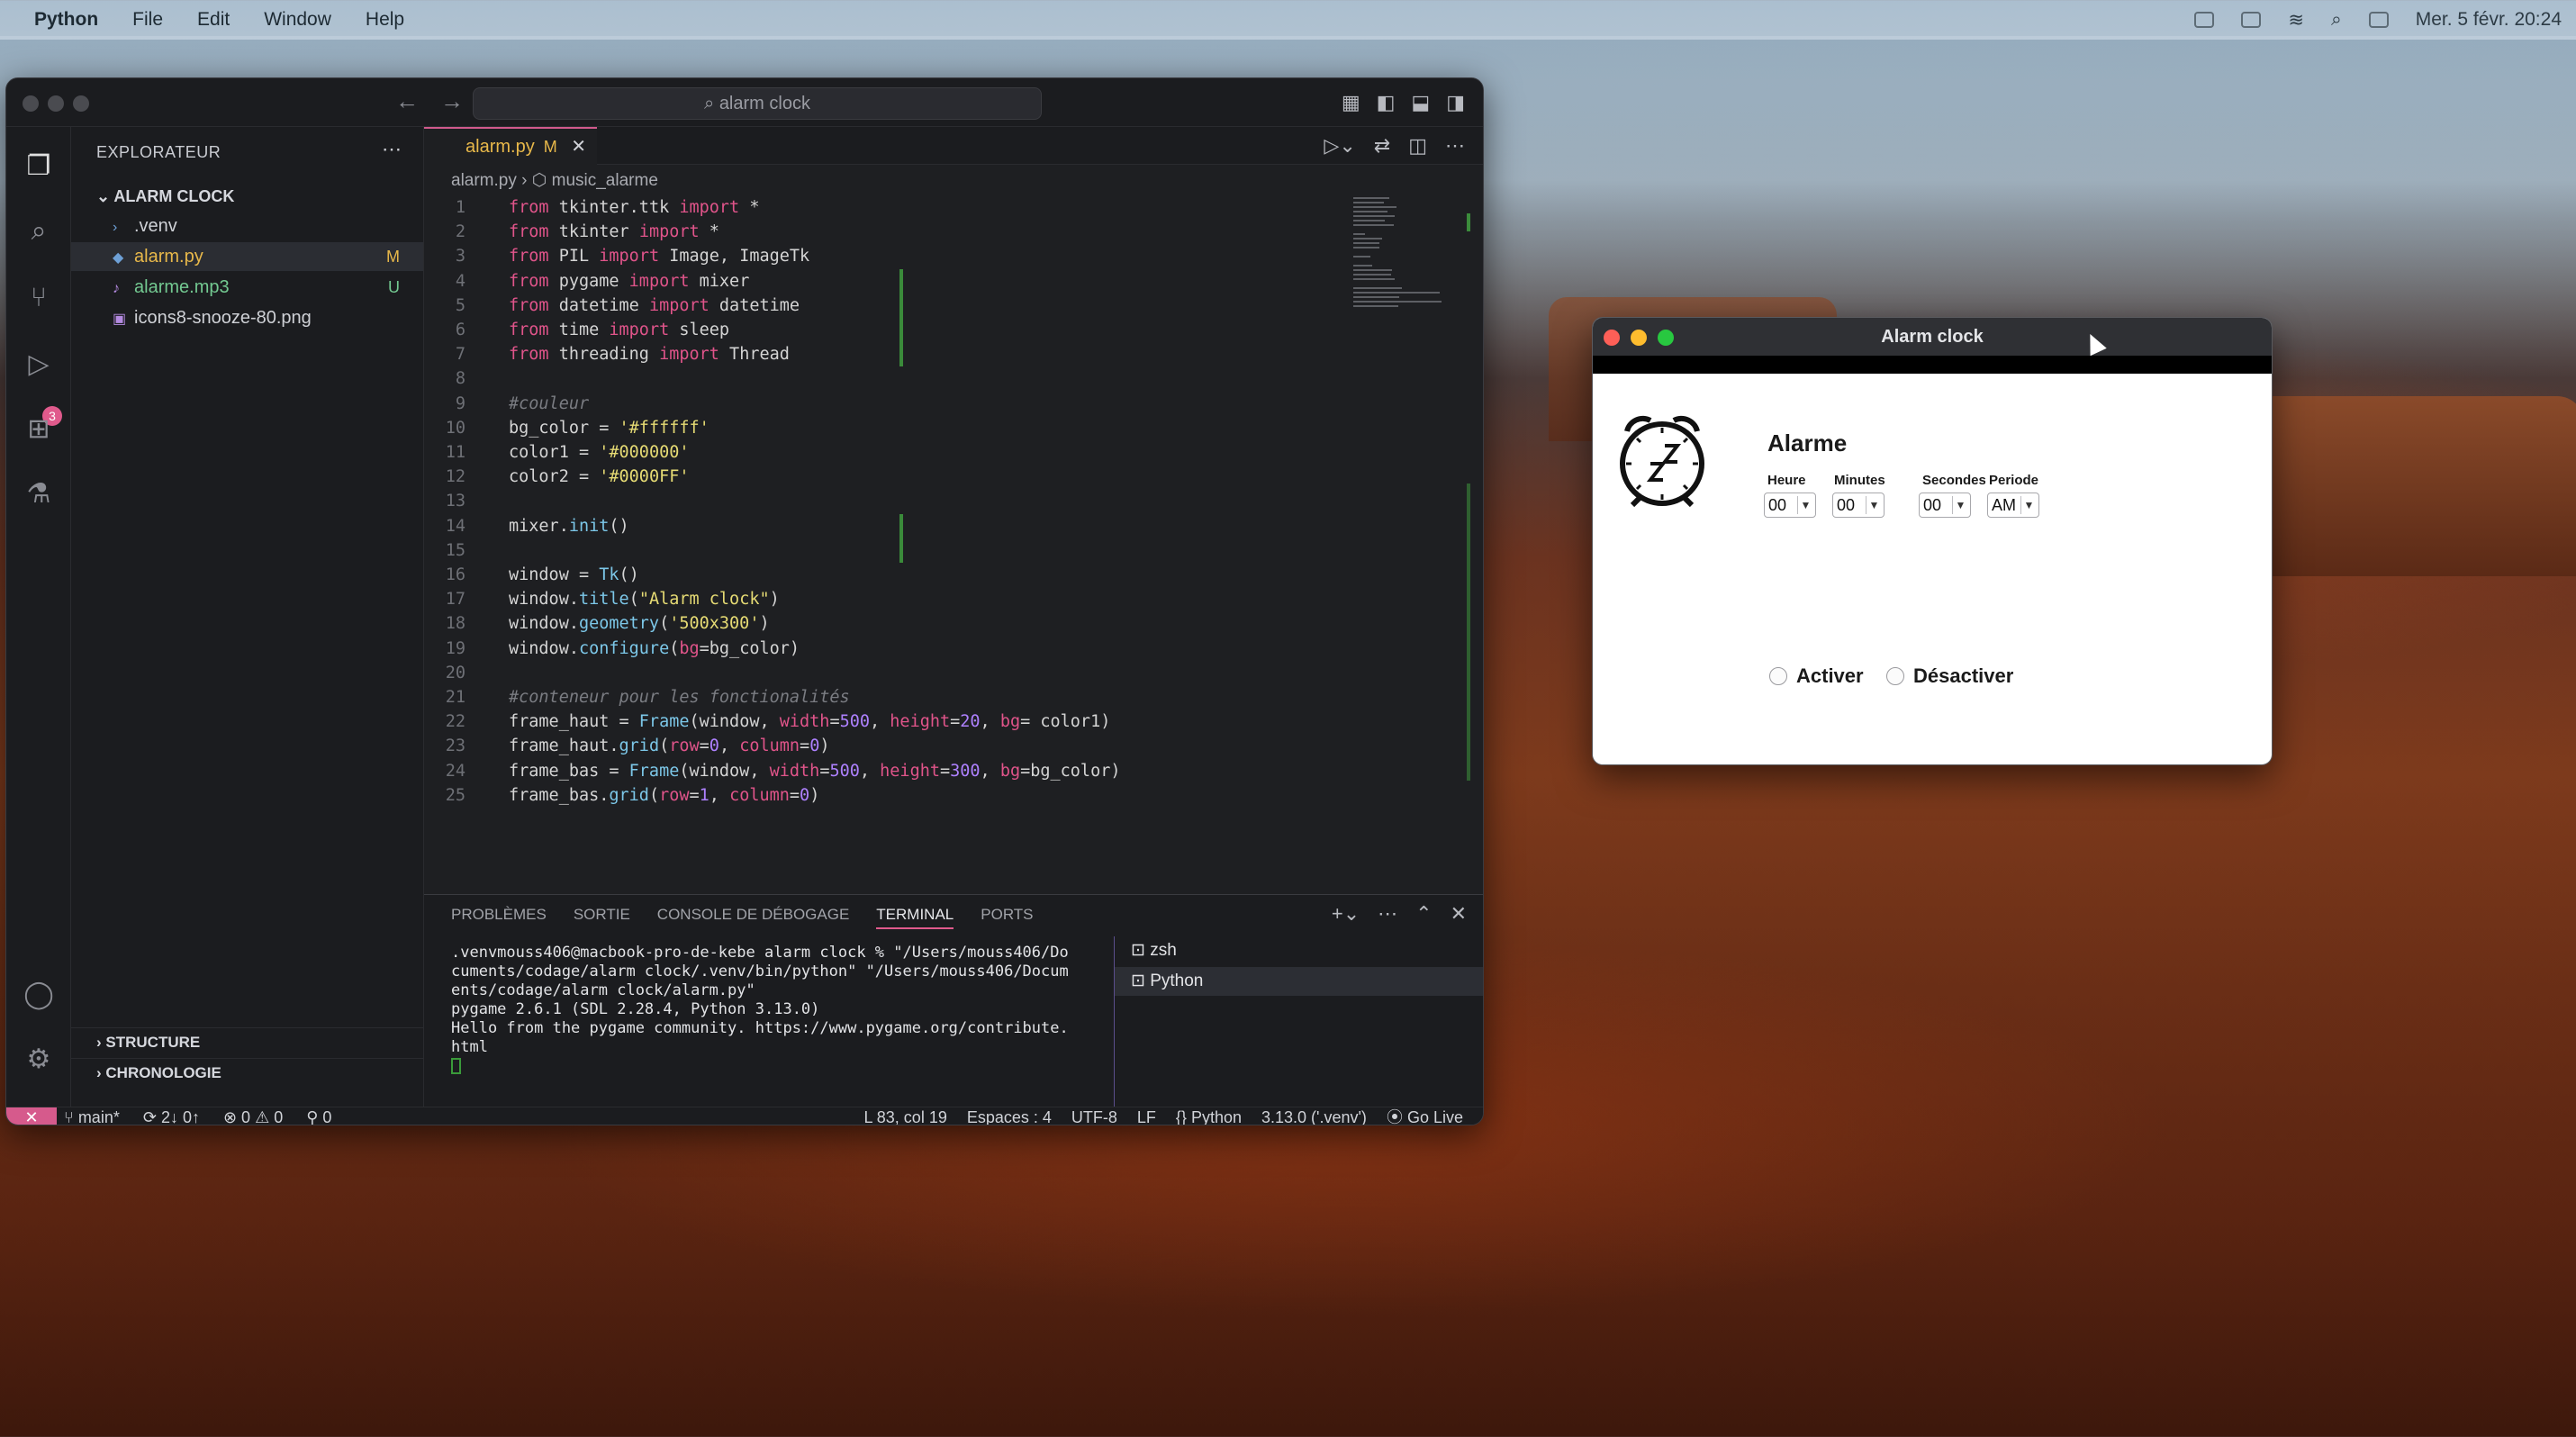 The height and width of the screenshot is (1437, 2576). I want to click on battery-icon, so click(2251, 20).